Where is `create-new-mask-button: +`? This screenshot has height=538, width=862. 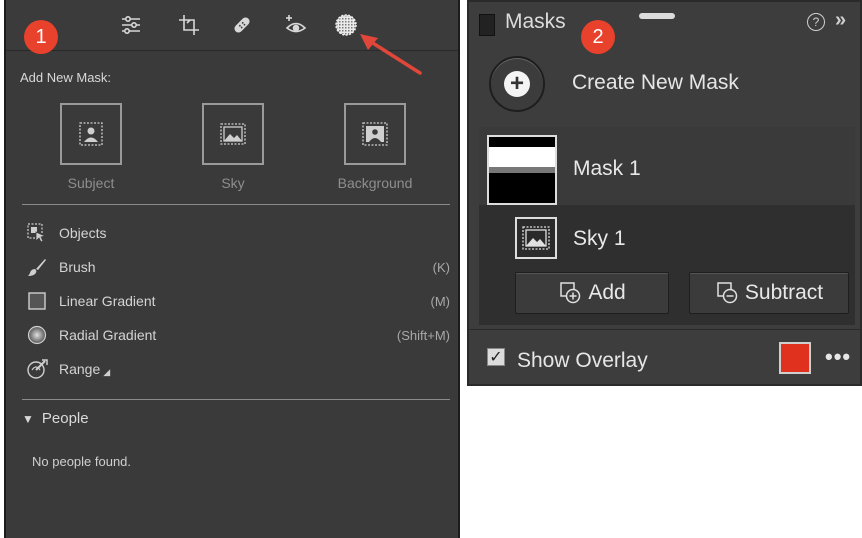 create-new-mask-button: + is located at coordinates (517, 84).